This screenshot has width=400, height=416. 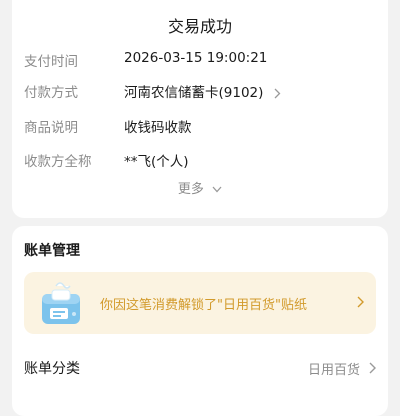 I want to click on payment-method-text: 河南农信储蓄卡(9102), so click(x=194, y=93).